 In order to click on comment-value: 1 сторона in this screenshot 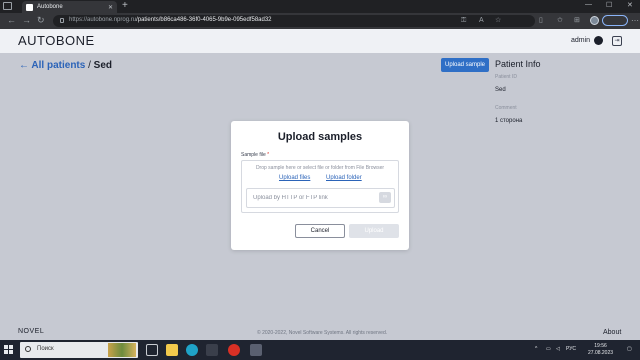, I will do `click(509, 121)`.